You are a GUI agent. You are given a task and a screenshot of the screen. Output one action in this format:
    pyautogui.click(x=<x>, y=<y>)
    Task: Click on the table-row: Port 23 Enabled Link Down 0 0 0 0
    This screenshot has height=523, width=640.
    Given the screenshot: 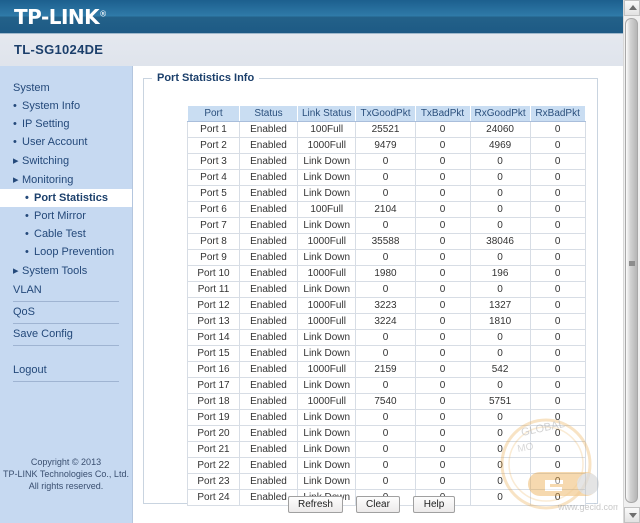 What is the action you would take?
    pyautogui.click(x=386, y=481)
    